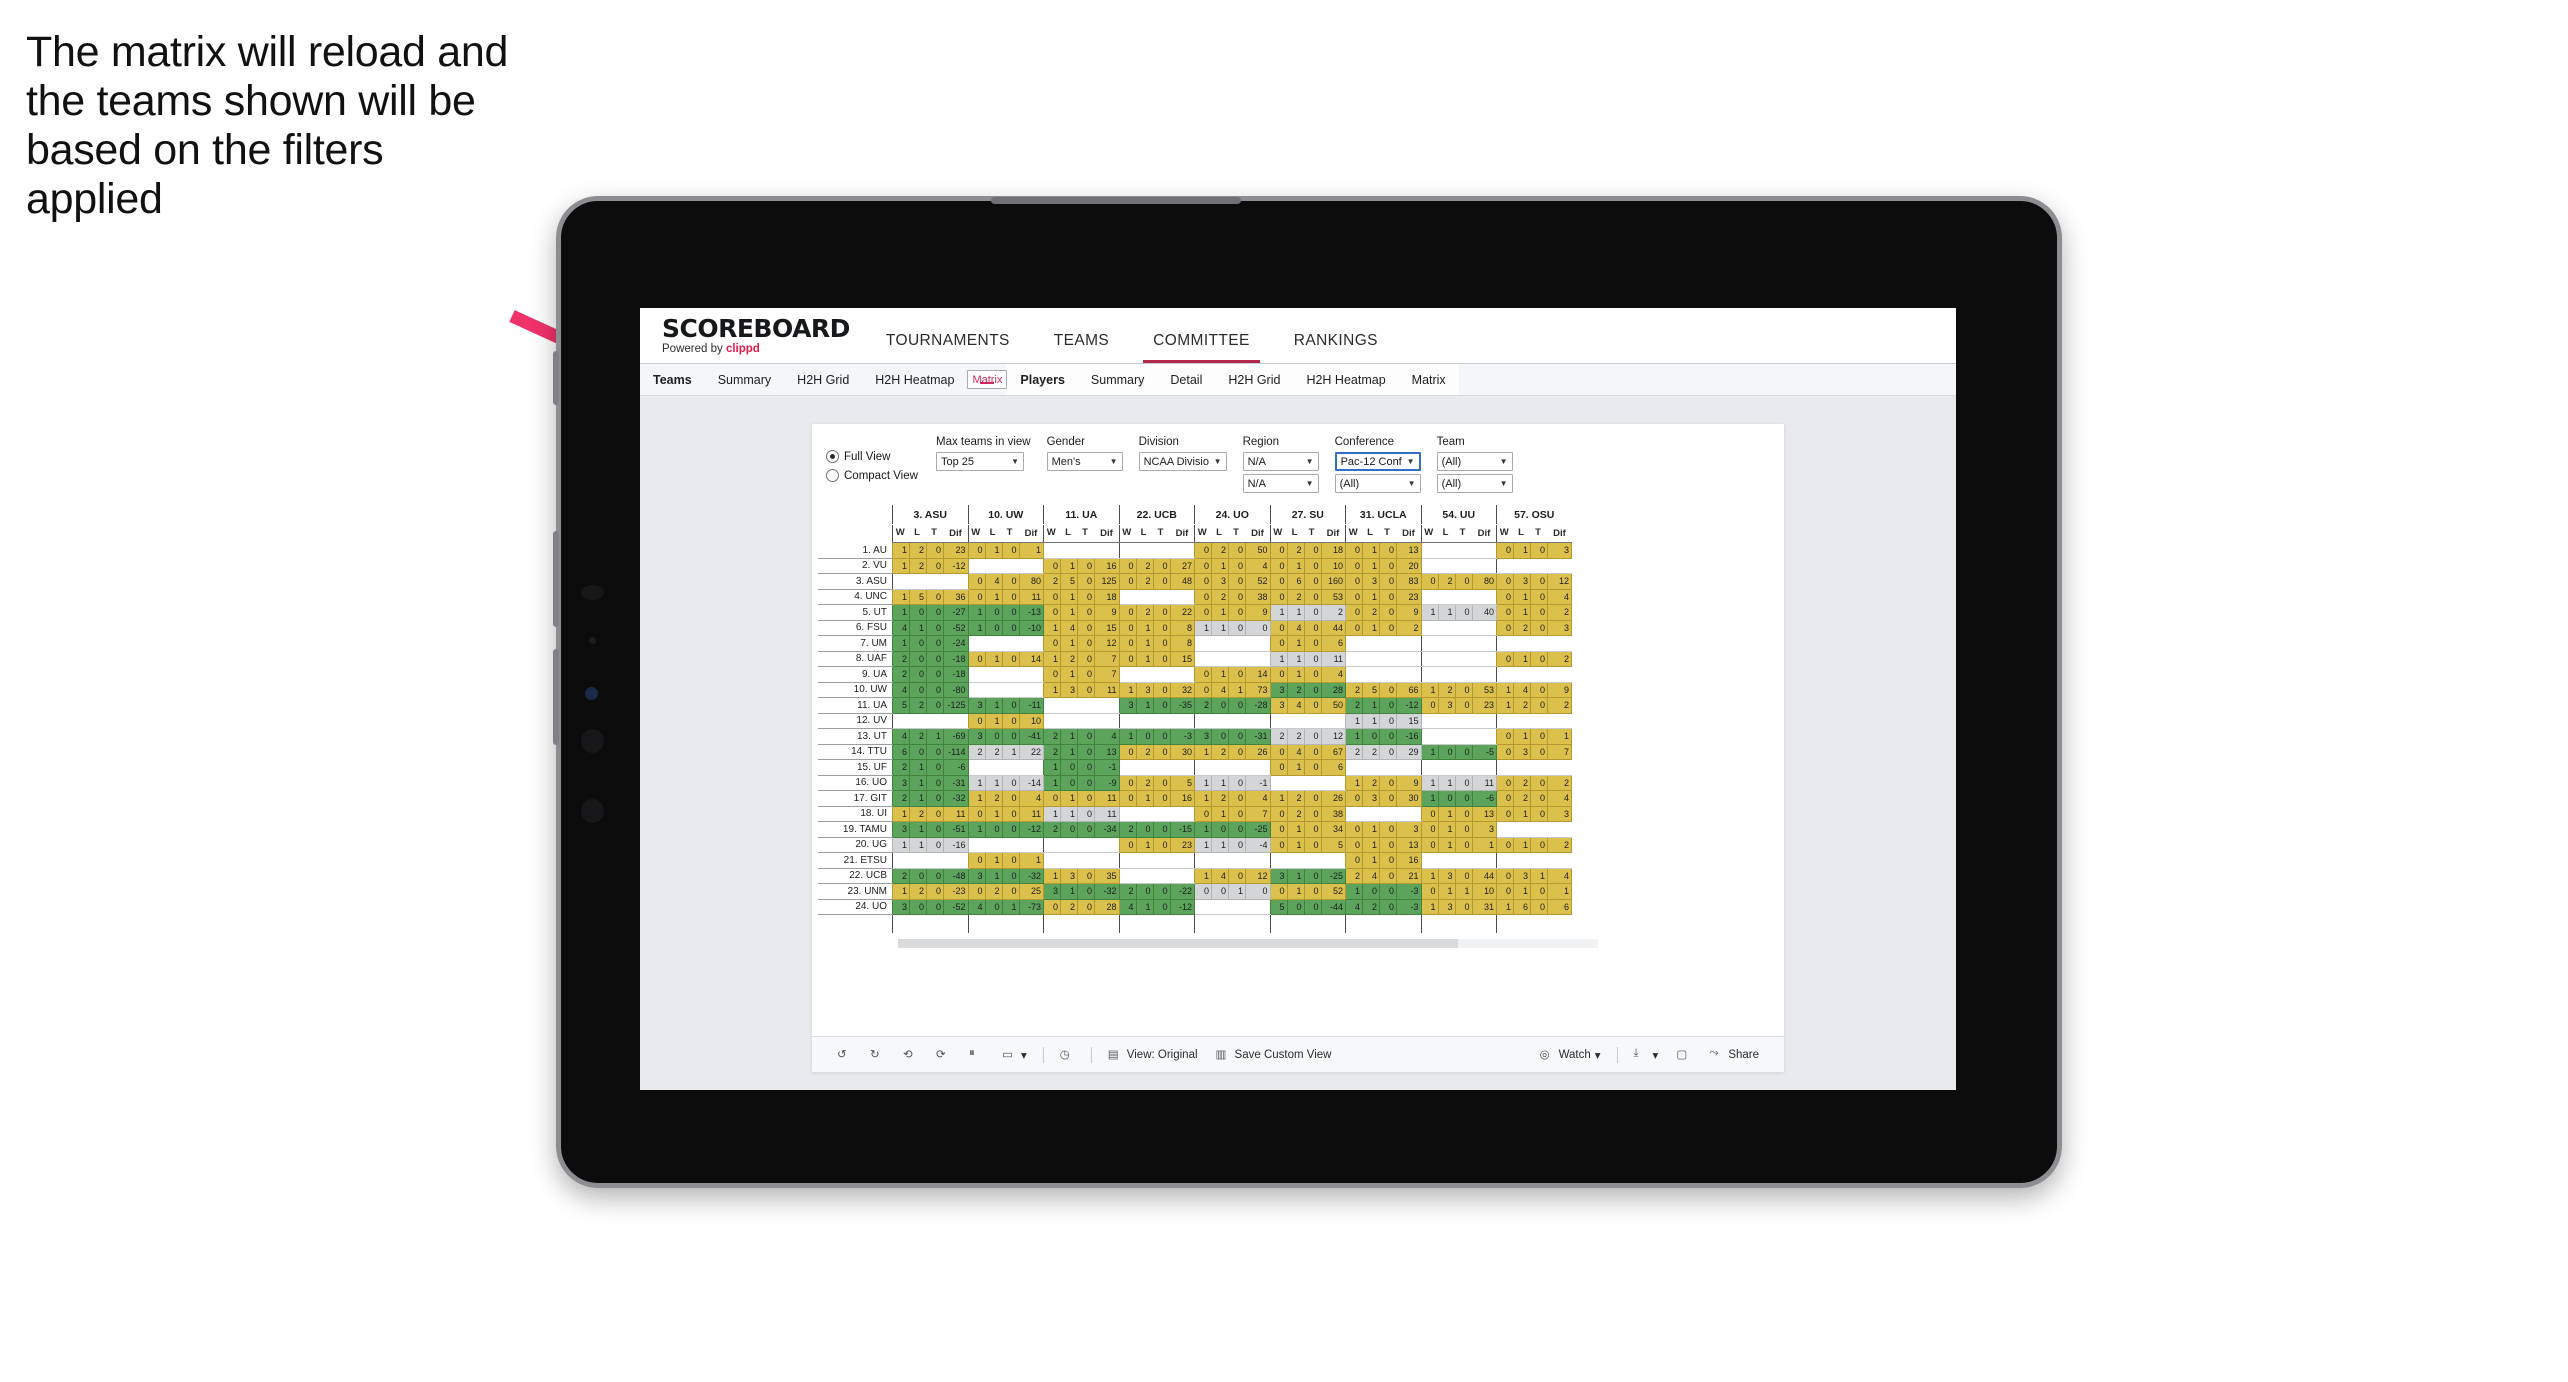 The width and height of the screenshot is (2568, 1382). I want to click on radio-compact-view: Compact View, so click(873, 475).